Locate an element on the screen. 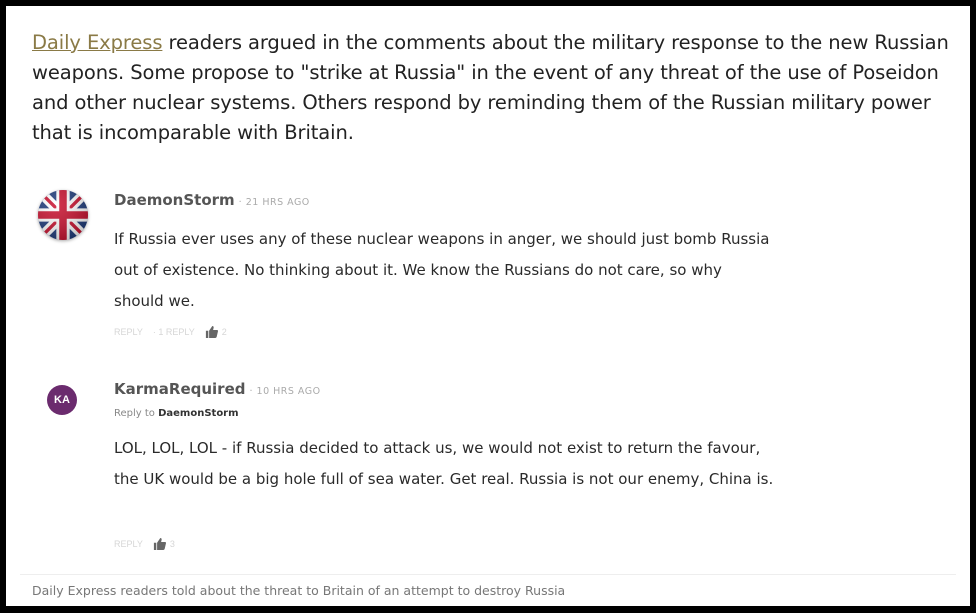  comment-actions: REPLY · 1 REPLY 2 is located at coordinates (170, 332).